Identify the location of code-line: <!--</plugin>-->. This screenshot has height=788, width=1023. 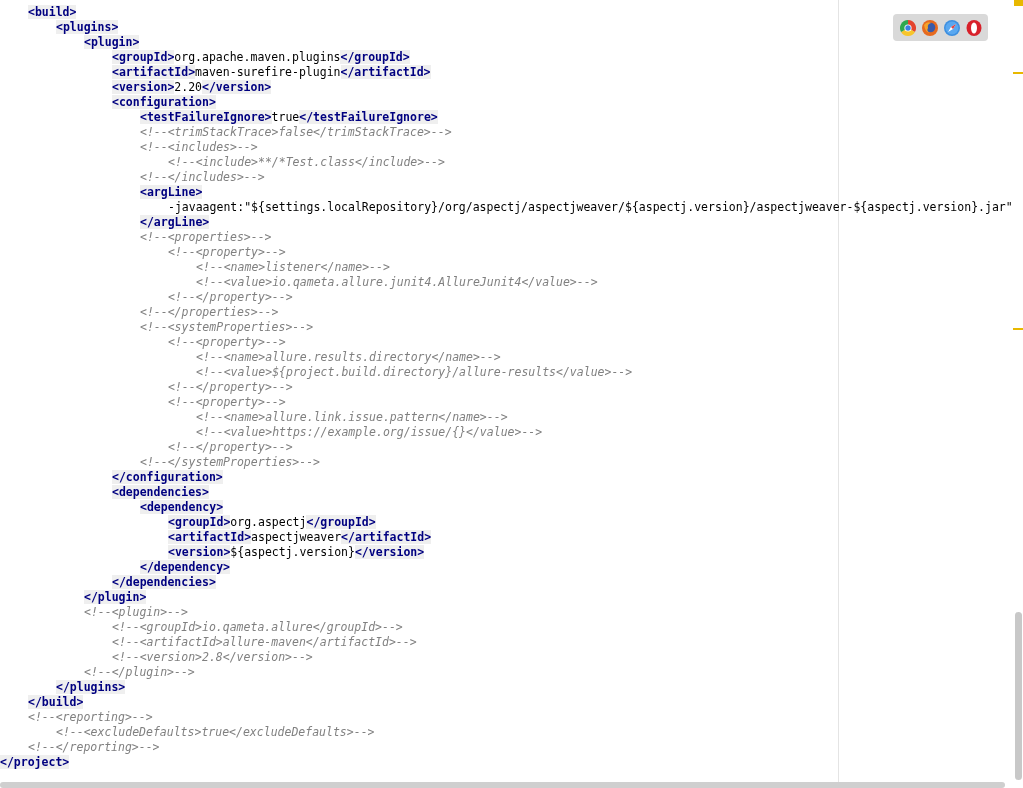
(139, 672).